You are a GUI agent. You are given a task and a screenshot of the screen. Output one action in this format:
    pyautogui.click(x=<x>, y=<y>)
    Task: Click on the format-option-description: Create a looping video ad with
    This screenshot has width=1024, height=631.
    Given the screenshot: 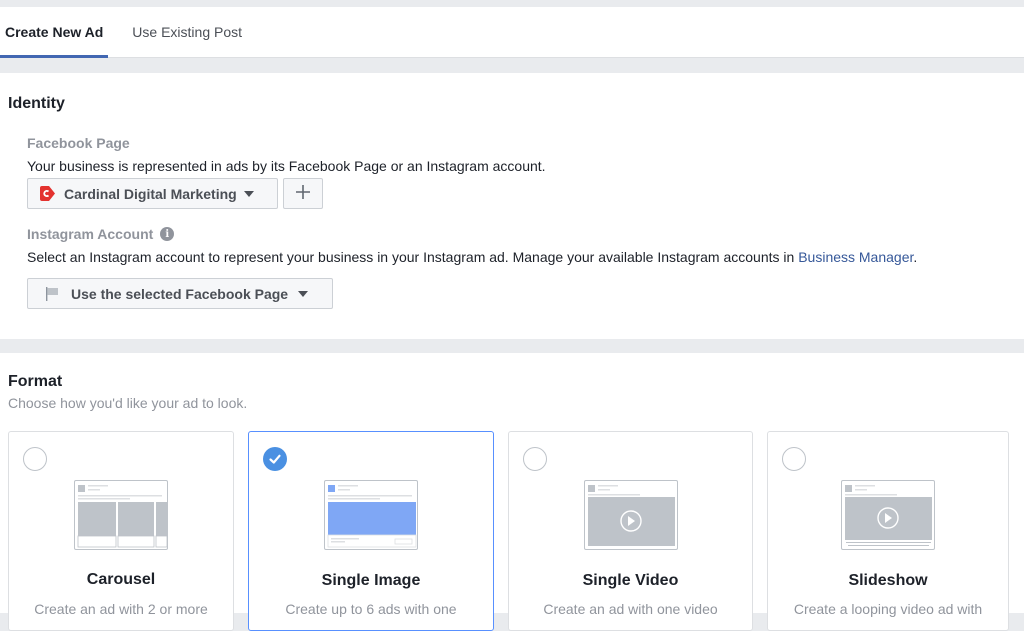 What is the action you would take?
    pyautogui.click(x=888, y=609)
    